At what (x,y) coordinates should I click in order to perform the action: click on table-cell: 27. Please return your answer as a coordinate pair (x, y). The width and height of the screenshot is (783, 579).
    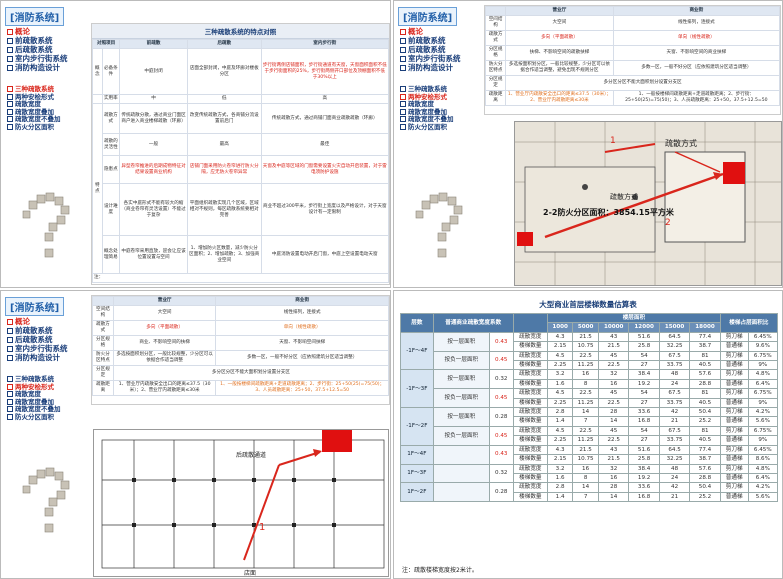
    Looking at the image, I should click on (644, 365).